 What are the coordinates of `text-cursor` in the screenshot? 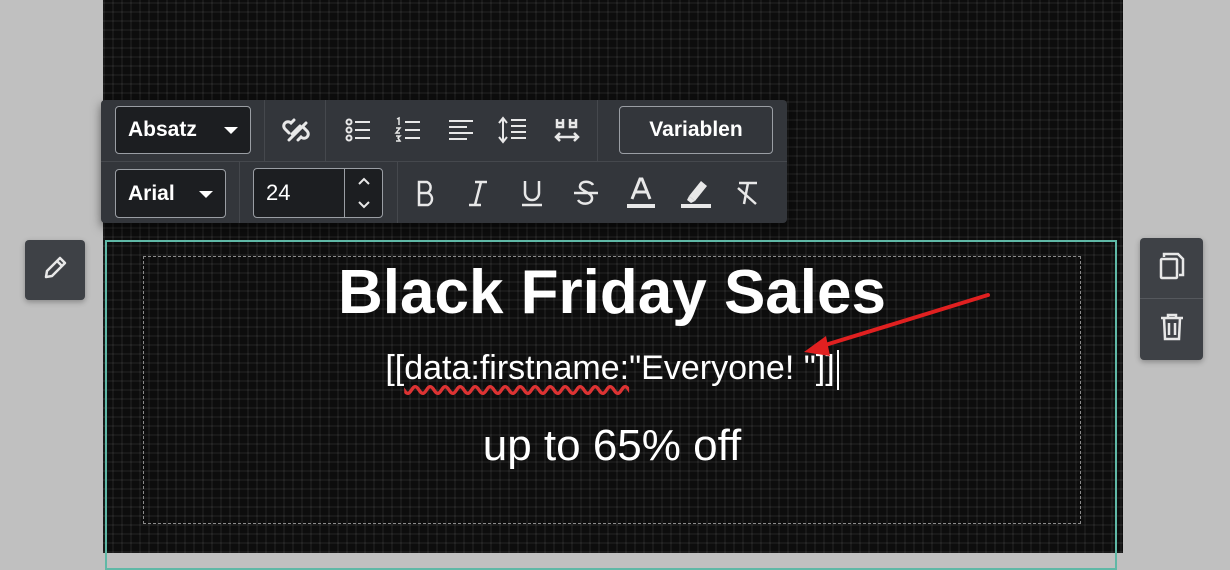 It's located at (837, 370).